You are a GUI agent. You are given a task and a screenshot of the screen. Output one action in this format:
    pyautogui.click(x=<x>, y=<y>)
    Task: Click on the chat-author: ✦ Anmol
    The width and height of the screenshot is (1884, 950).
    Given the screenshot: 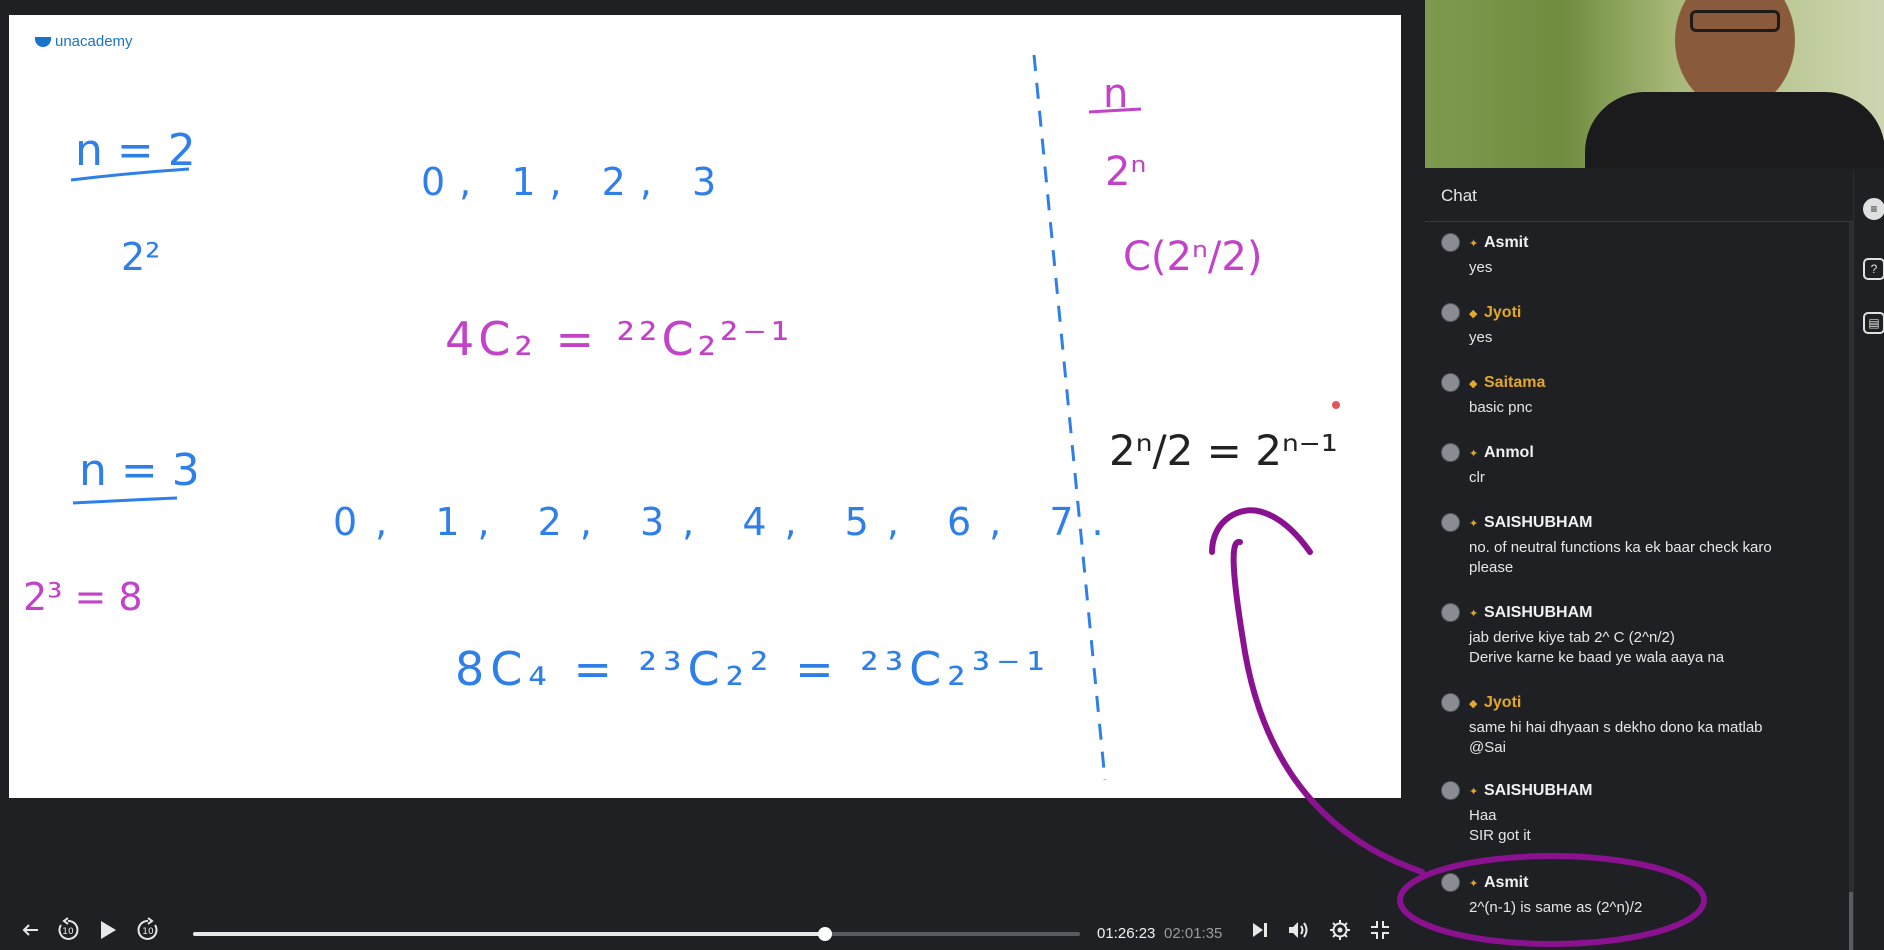 What is the action you would take?
    pyautogui.click(x=1501, y=453)
    